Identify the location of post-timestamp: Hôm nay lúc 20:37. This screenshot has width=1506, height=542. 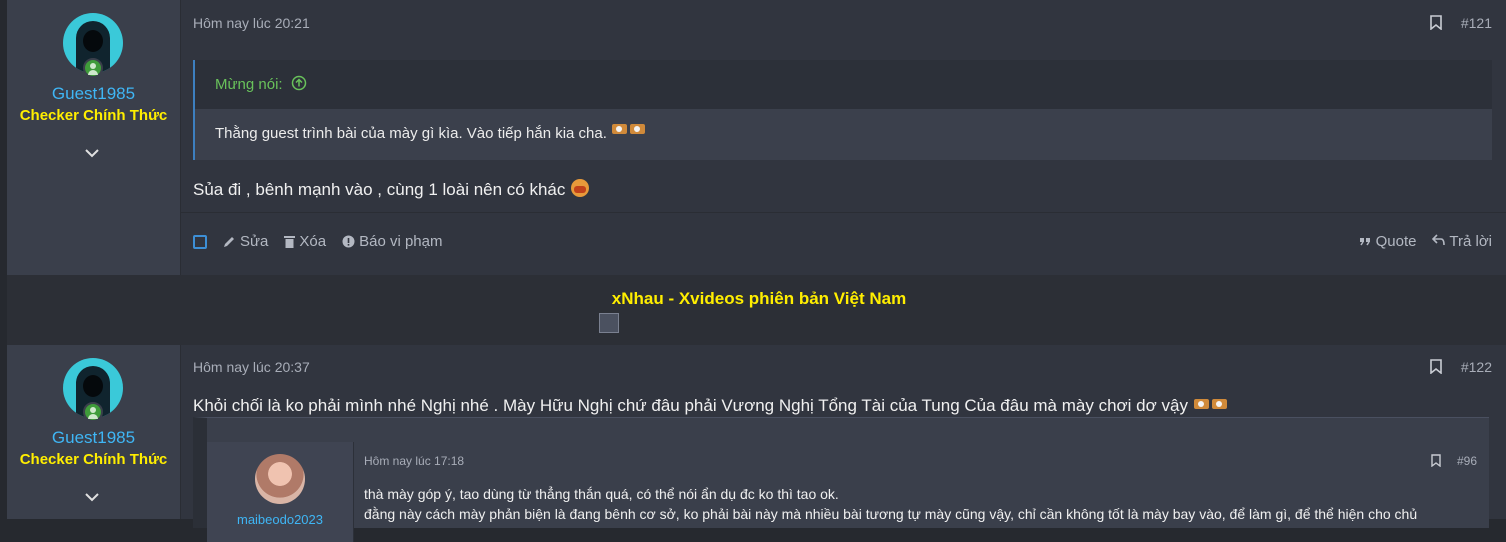
(251, 367).